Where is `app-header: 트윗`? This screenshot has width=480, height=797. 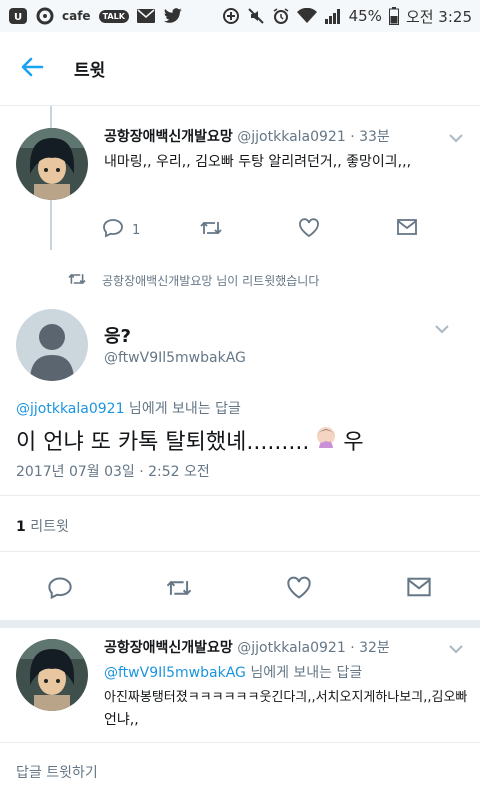
app-header: 트윗 is located at coordinates (240, 69).